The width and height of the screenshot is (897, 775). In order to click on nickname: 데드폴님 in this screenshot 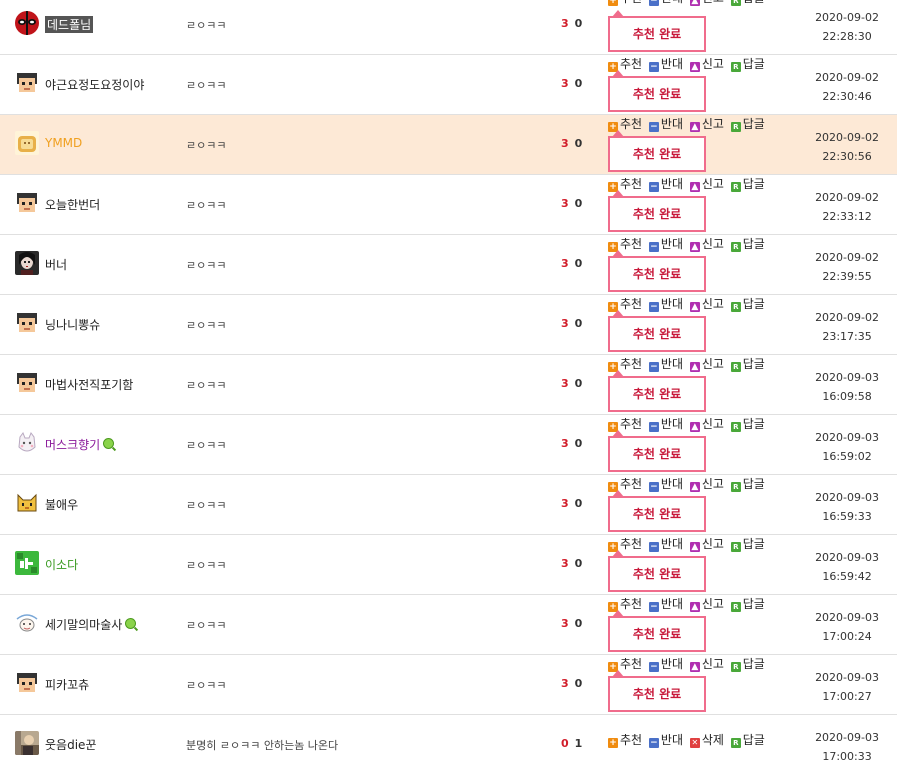, I will do `click(69, 24)`.